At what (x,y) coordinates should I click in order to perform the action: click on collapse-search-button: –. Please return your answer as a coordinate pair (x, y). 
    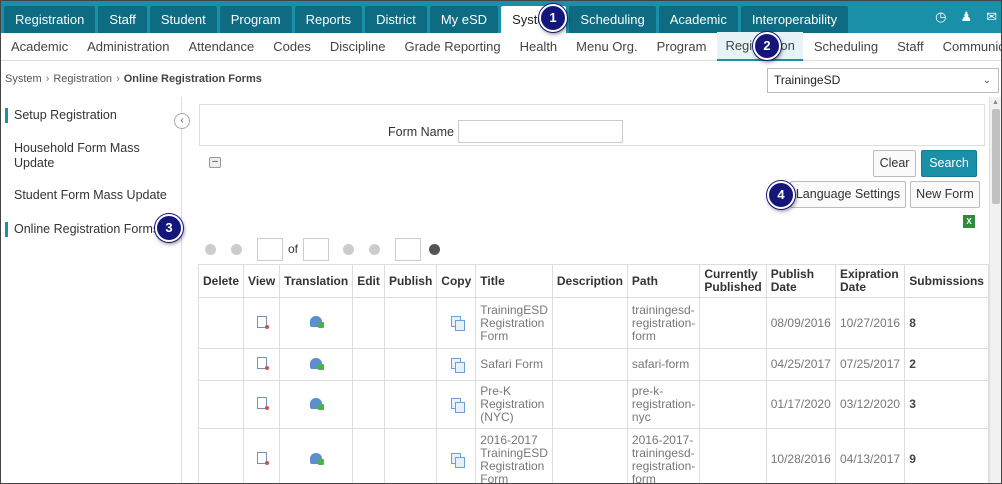
    Looking at the image, I should click on (215, 162).